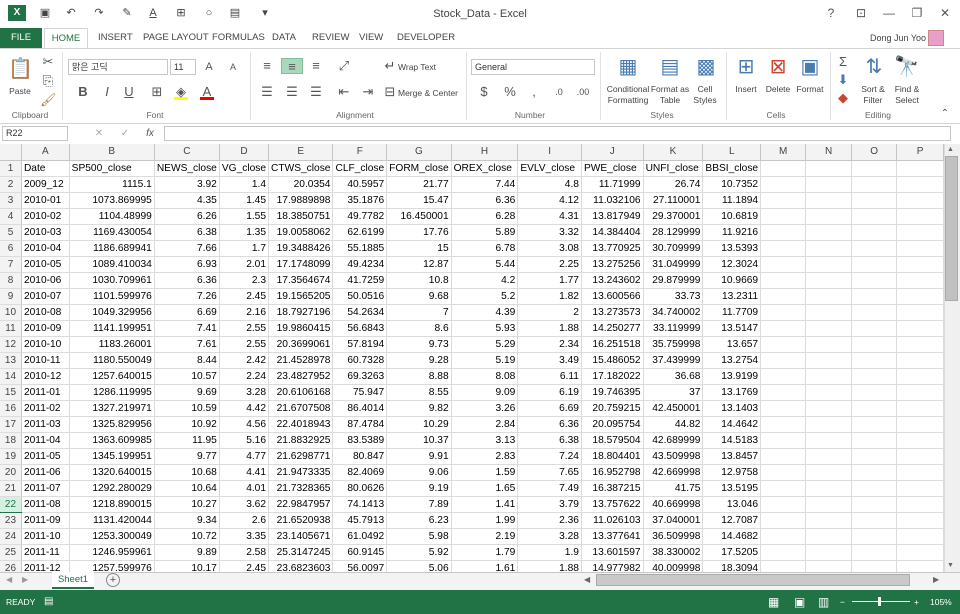 This screenshot has height=614, width=960. Describe the element at coordinates (11, 216) in the screenshot. I see `row-header: 4` at that location.